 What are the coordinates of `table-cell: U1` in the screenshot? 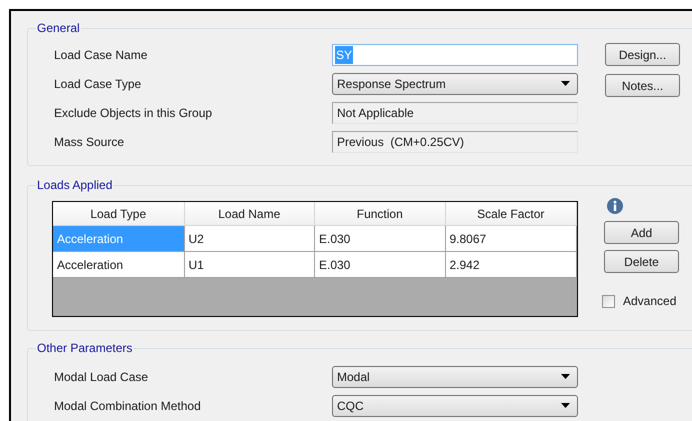 It's located at (249, 264).